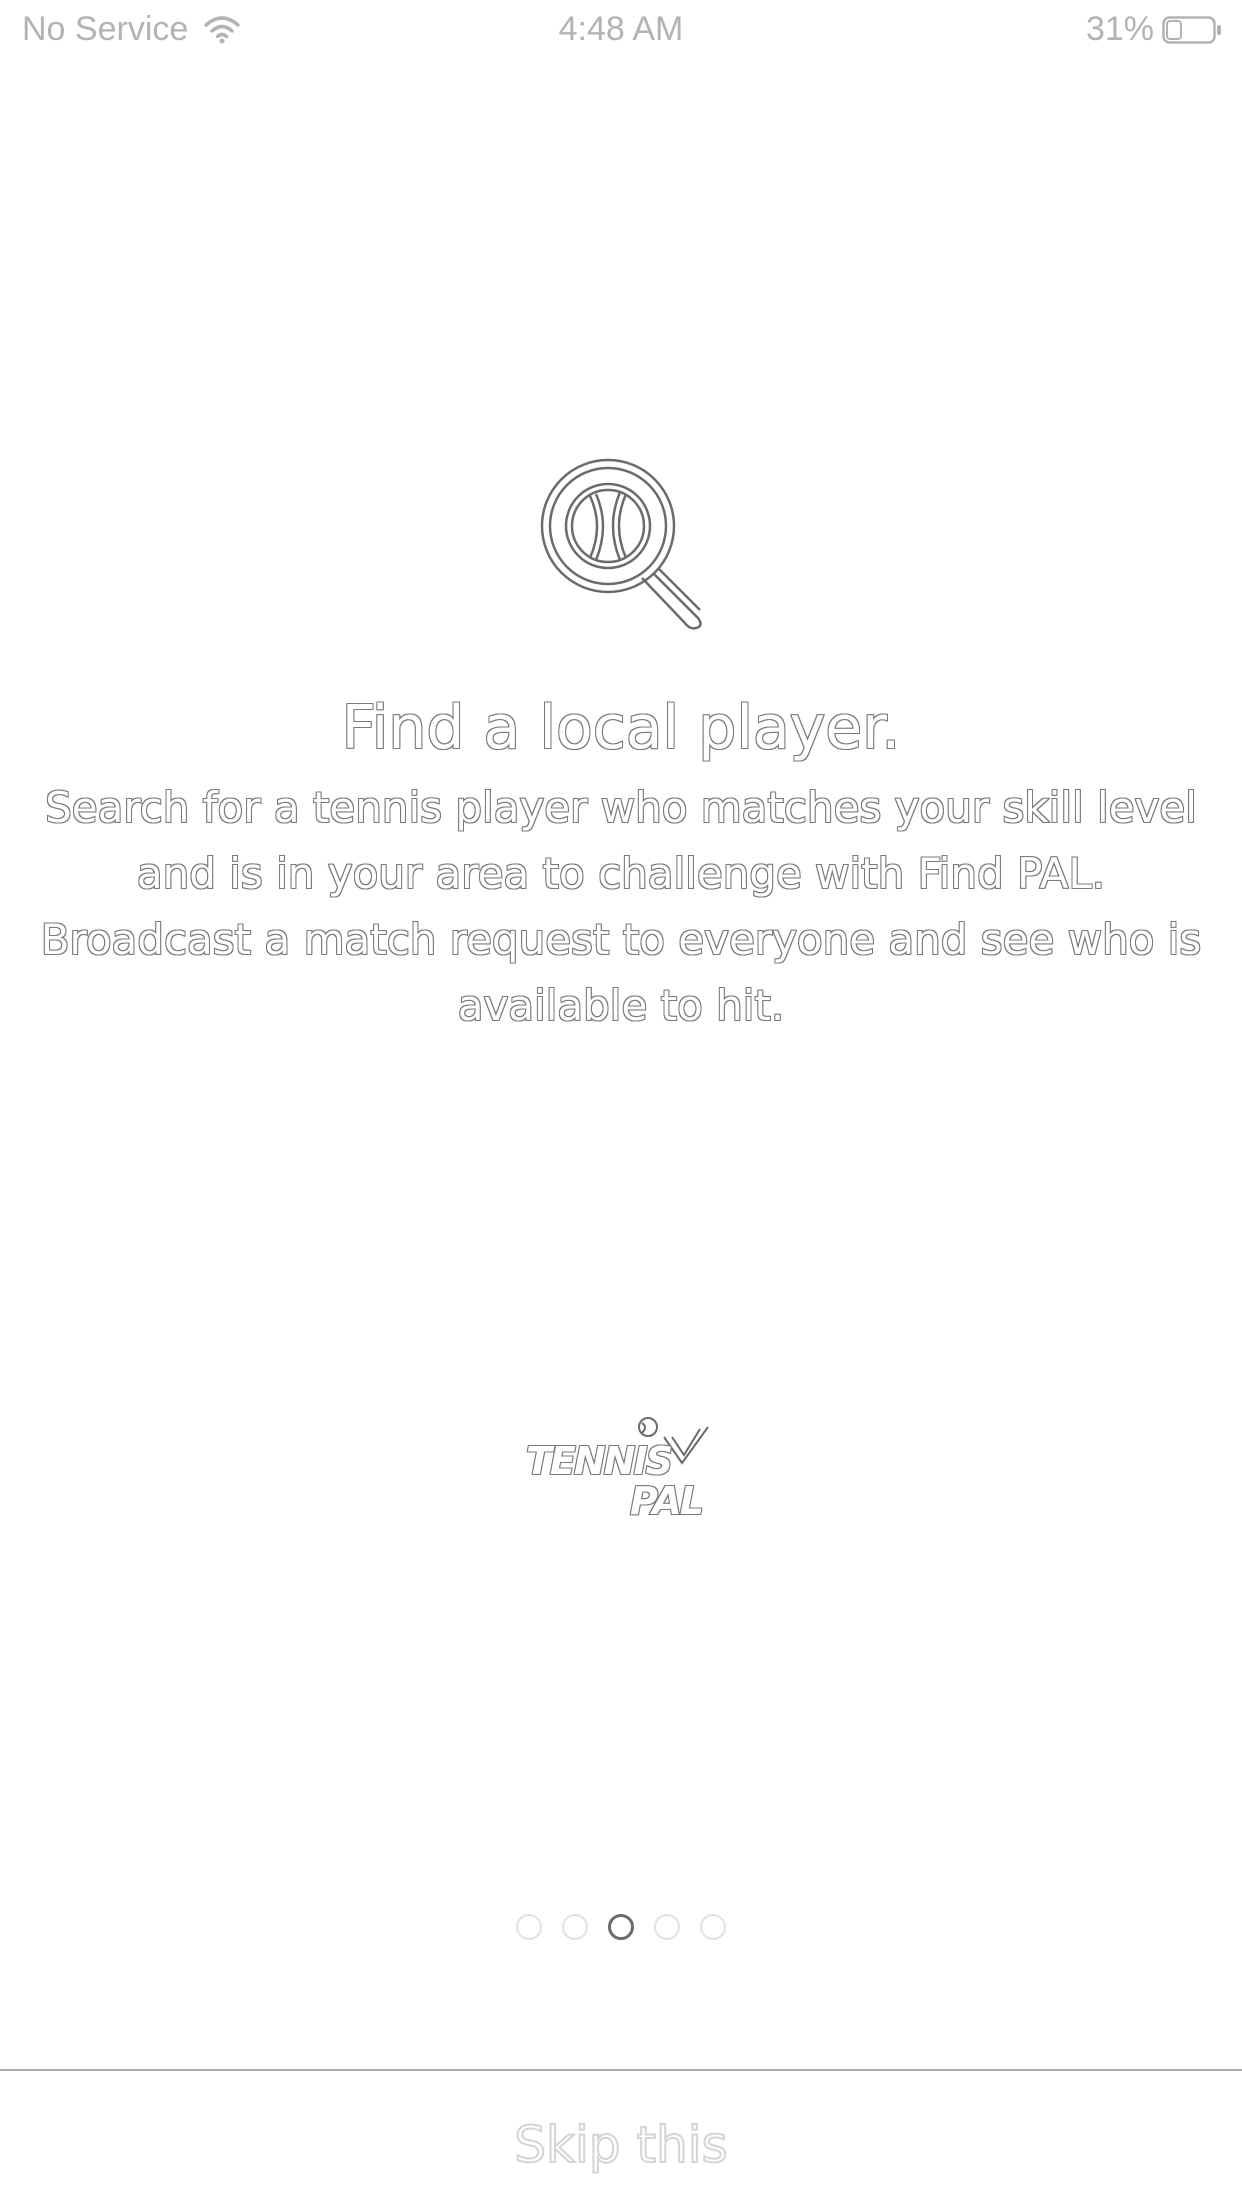 The height and width of the screenshot is (2208, 1242). Describe the element at coordinates (621, 728) in the screenshot. I see `onboarding-title: Find a local player.` at that location.